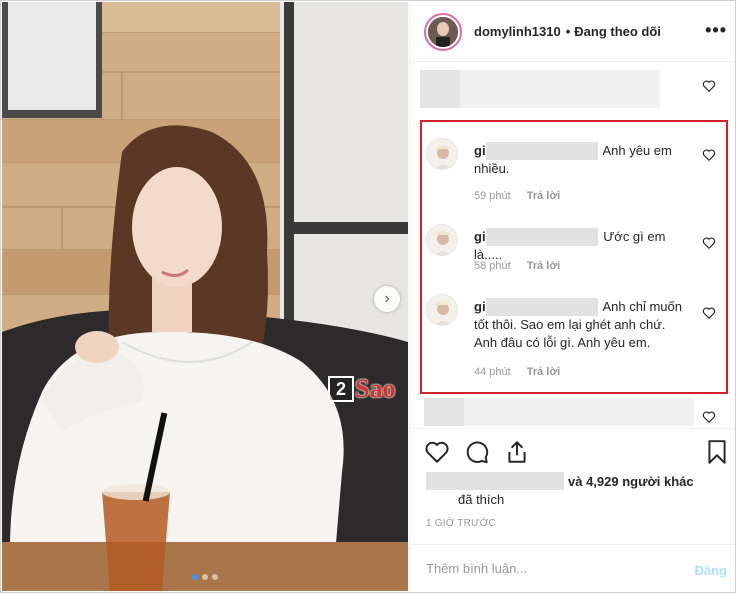 The image size is (736, 593). Describe the element at coordinates (437, 452) in the screenshot. I see `heart-icon` at that location.